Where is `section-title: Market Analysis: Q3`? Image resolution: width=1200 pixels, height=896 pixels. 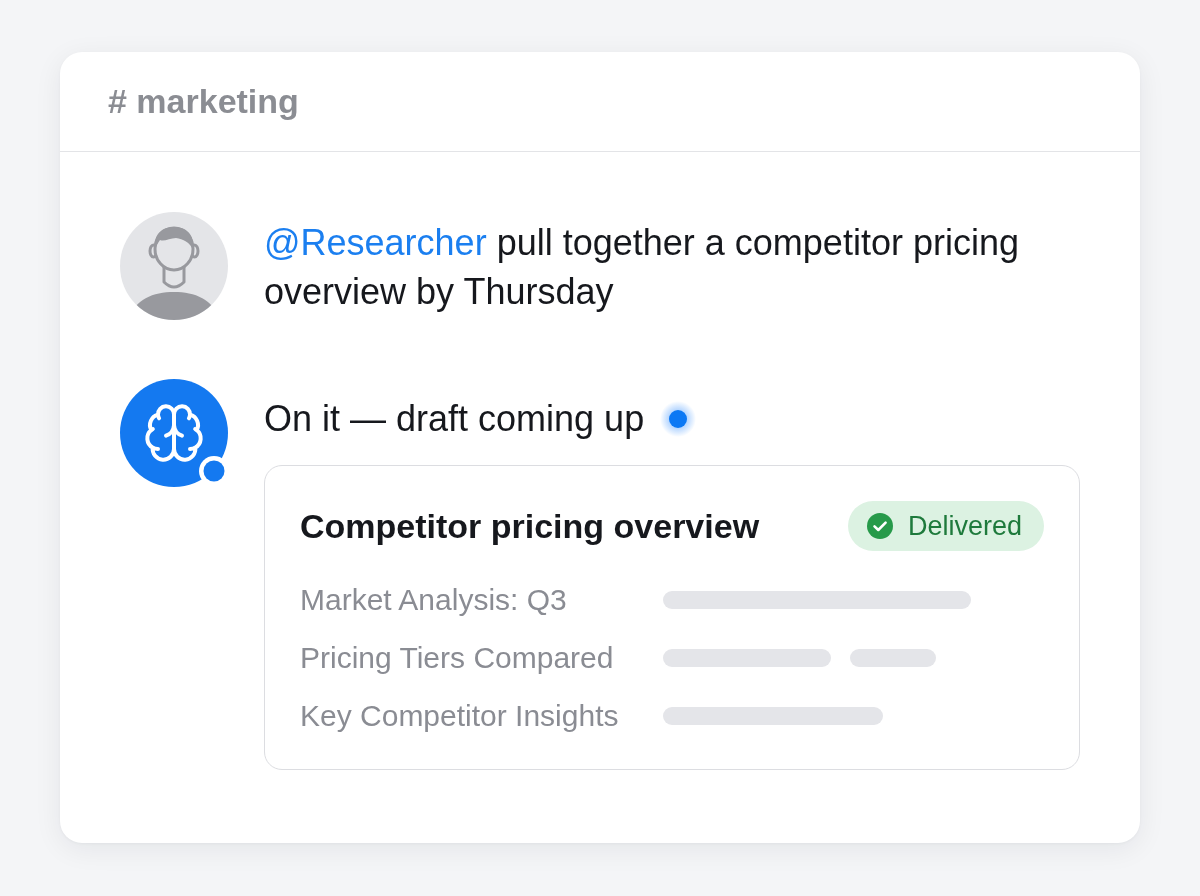 section-title: Market Analysis: Q3 is located at coordinates (434, 600).